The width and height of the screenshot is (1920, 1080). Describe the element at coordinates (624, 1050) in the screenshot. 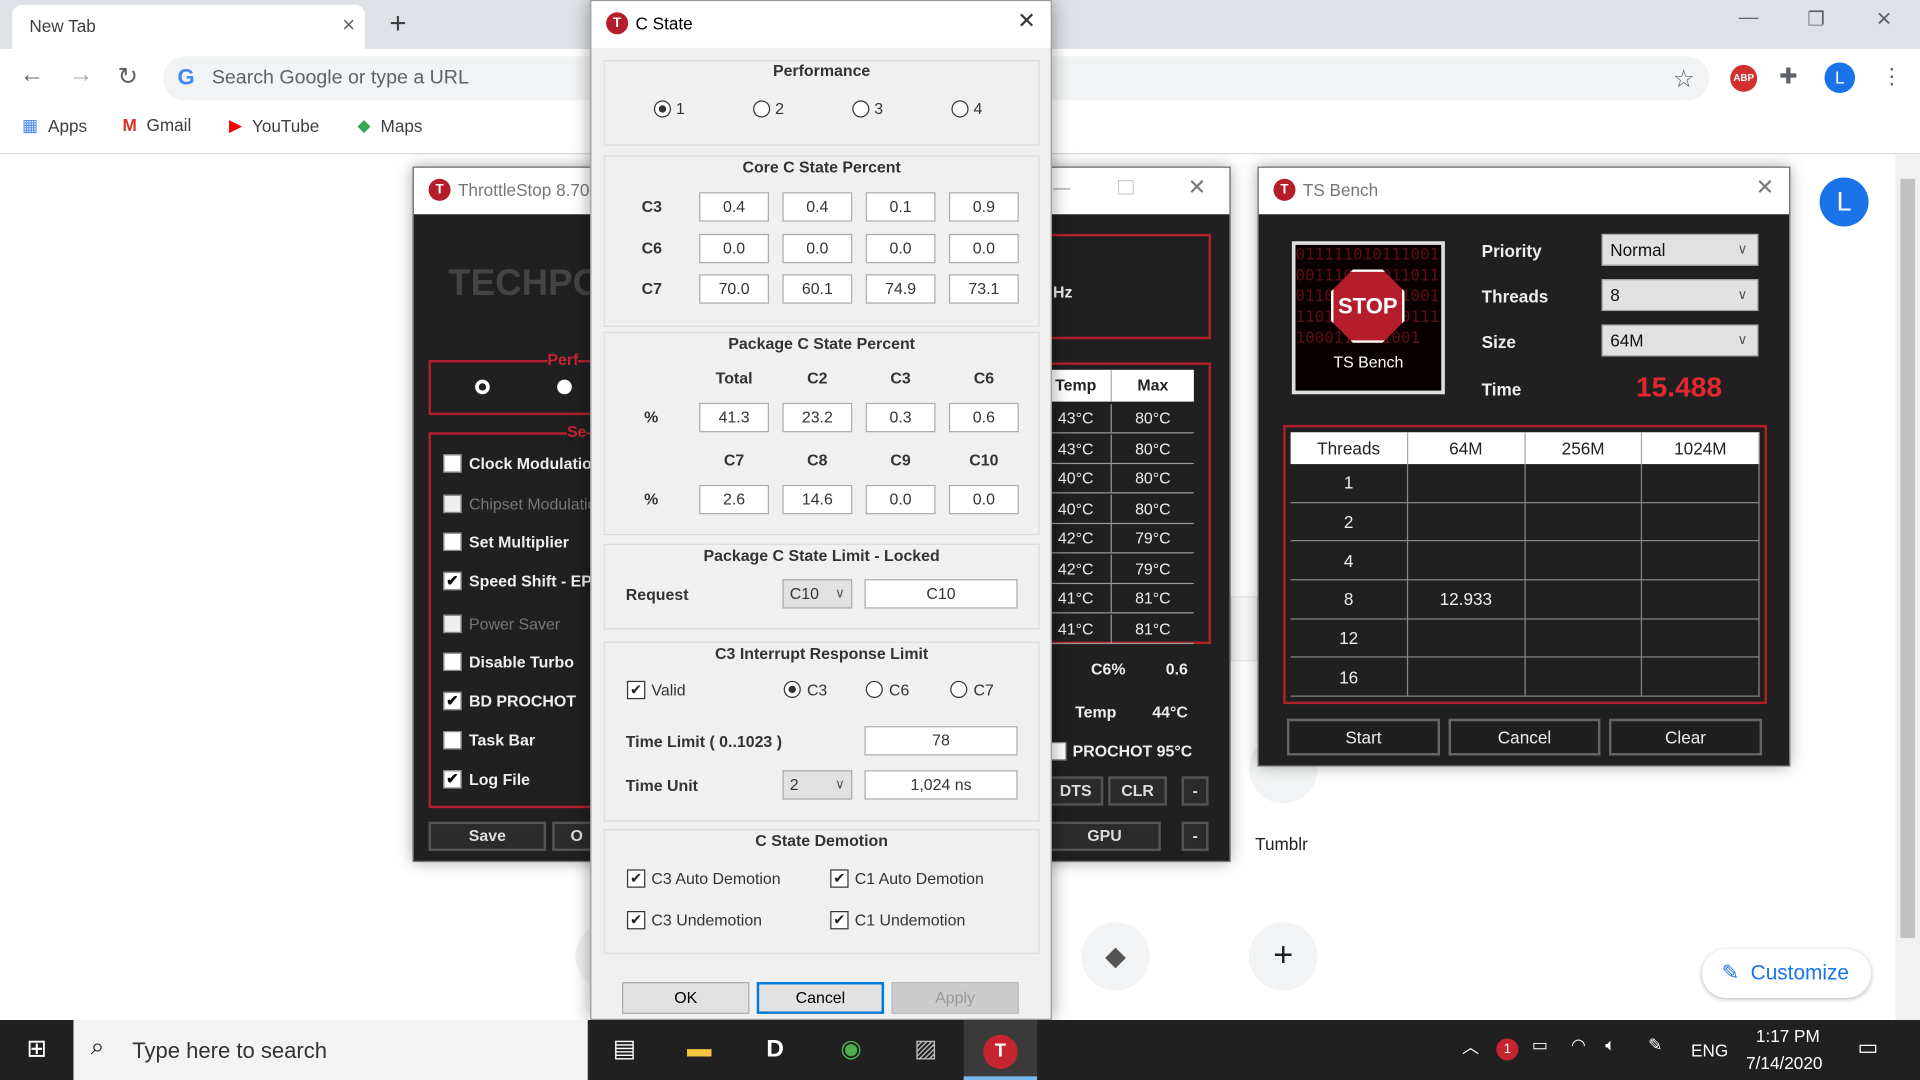

I see `task-view-icon: ▤` at that location.